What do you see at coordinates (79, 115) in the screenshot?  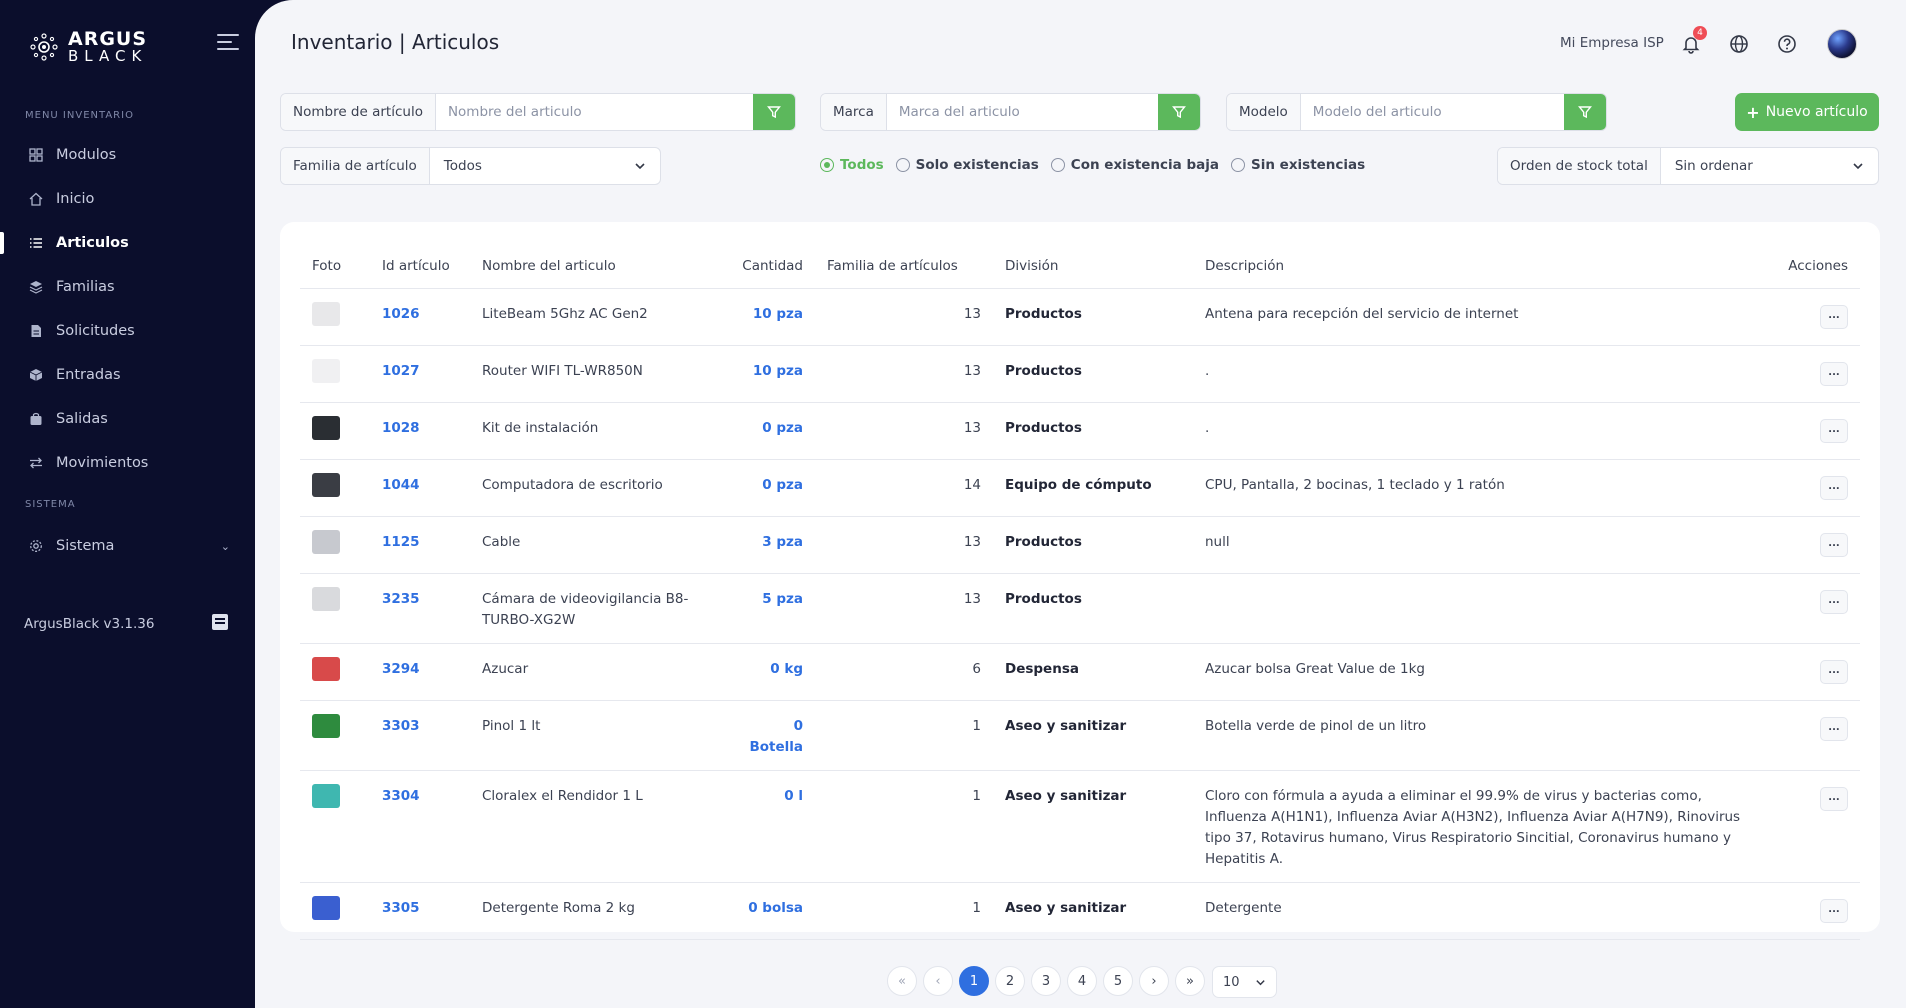 I see `section-label-inventory: MENU INVENTARIO` at bounding box center [79, 115].